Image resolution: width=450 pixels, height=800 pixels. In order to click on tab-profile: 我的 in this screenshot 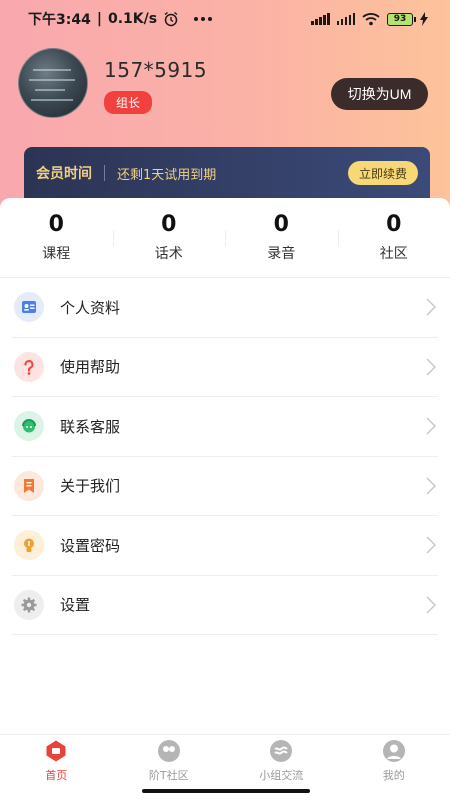, I will do `click(394, 761)`.